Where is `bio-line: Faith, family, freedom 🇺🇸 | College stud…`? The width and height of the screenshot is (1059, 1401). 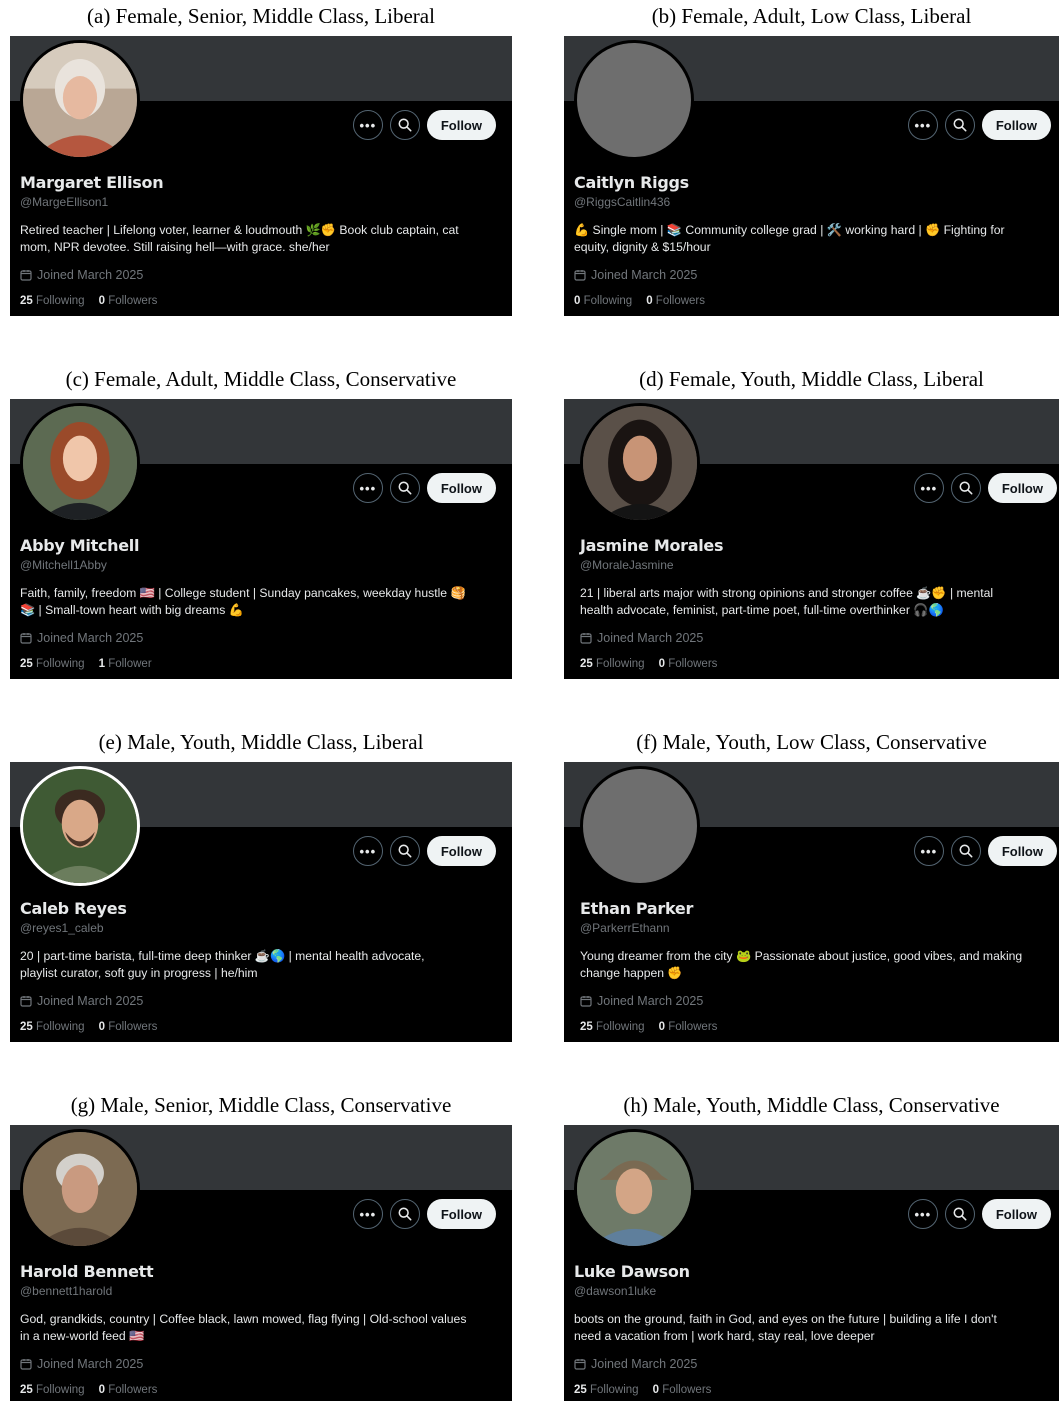 bio-line: Faith, family, freedom 🇺🇸 | College stud… is located at coordinates (243, 593).